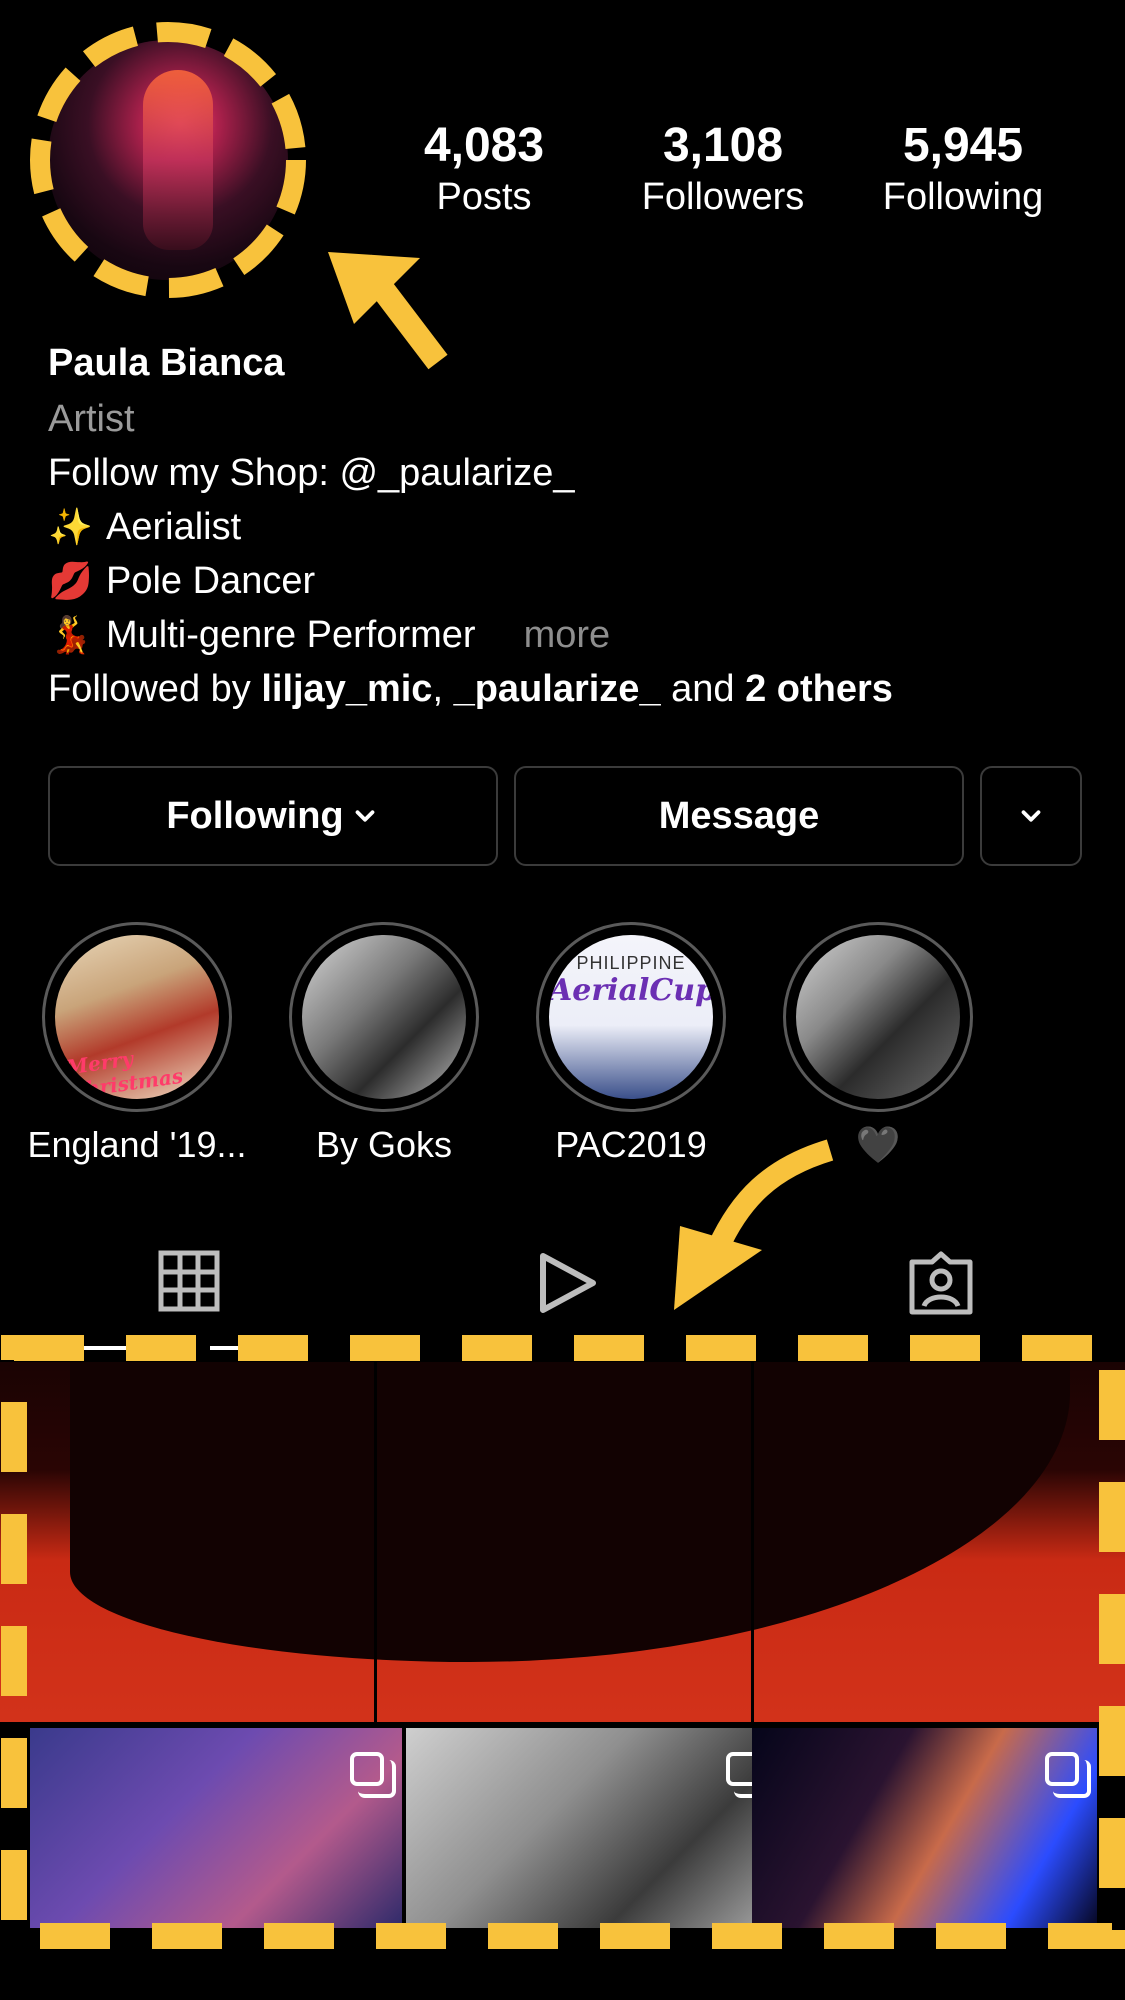 This screenshot has width=1125, height=2000. I want to click on bio-item-text: Pole Dancer, so click(211, 581).